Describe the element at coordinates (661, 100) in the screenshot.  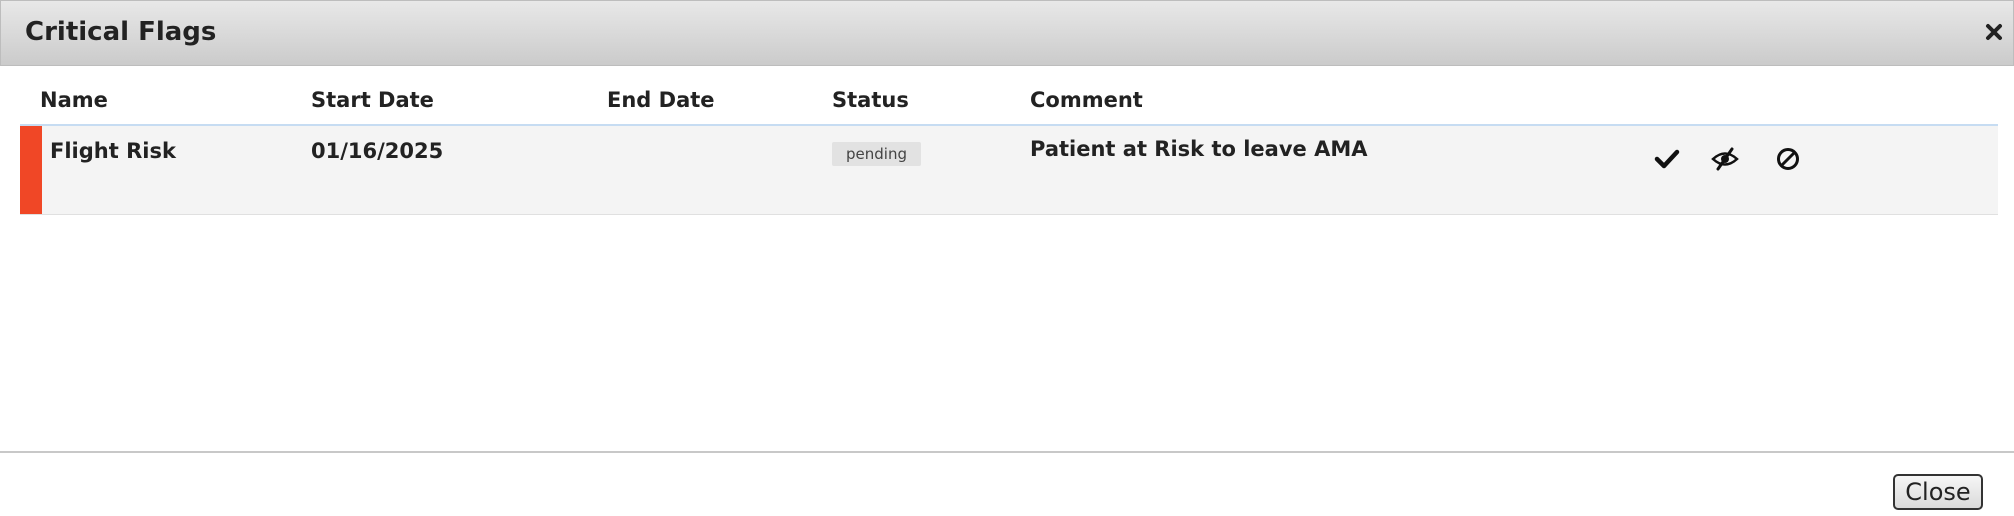
I see `header-end-date: End Date` at that location.